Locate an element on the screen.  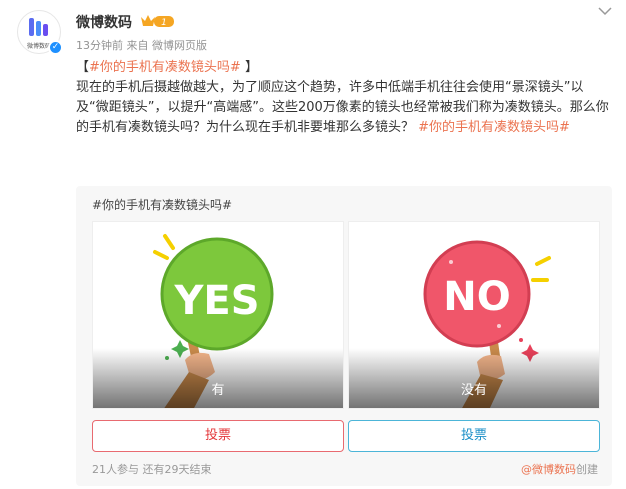
weibo-digital-logo-icon is located at coordinates (38, 27).